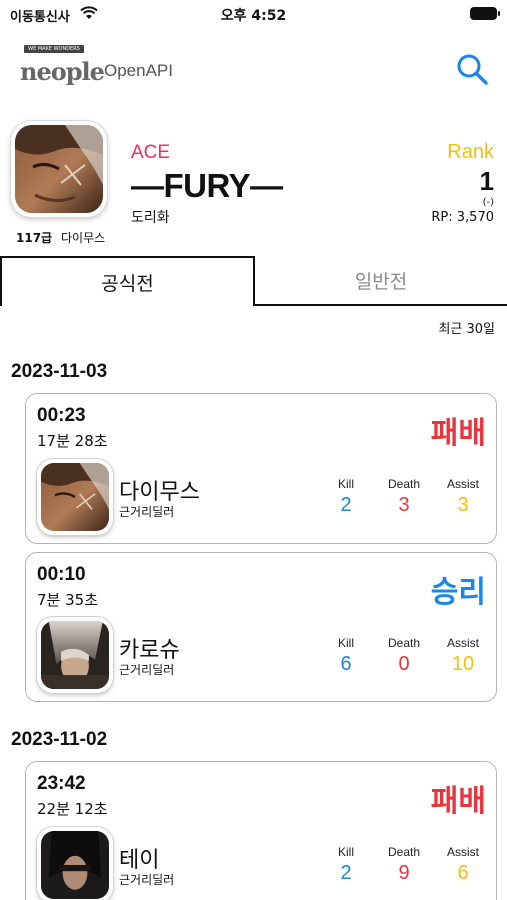 The width and height of the screenshot is (507, 900). Describe the element at coordinates (138, 70) in the screenshot. I see `logo-openapi: OpenAPI` at that location.